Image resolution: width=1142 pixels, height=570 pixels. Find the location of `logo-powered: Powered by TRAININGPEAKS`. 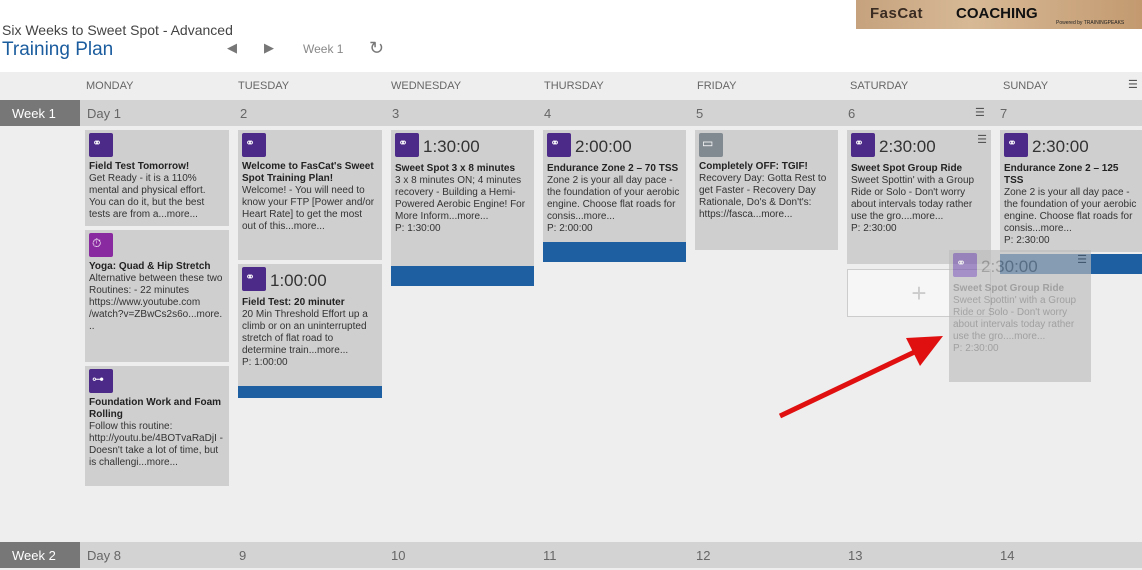

logo-powered: Powered by TRAININGPEAKS is located at coordinates (1090, 23).